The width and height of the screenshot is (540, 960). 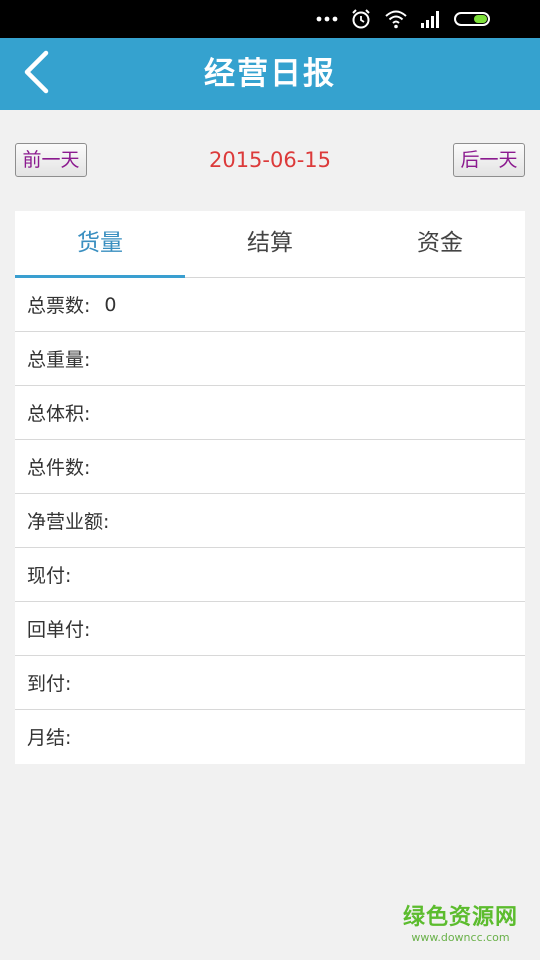 What do you see at coordinates (59, 360) in the screenshot?
I see `row-label-total-weight: 总重量:` at bounding box center [59, 360].